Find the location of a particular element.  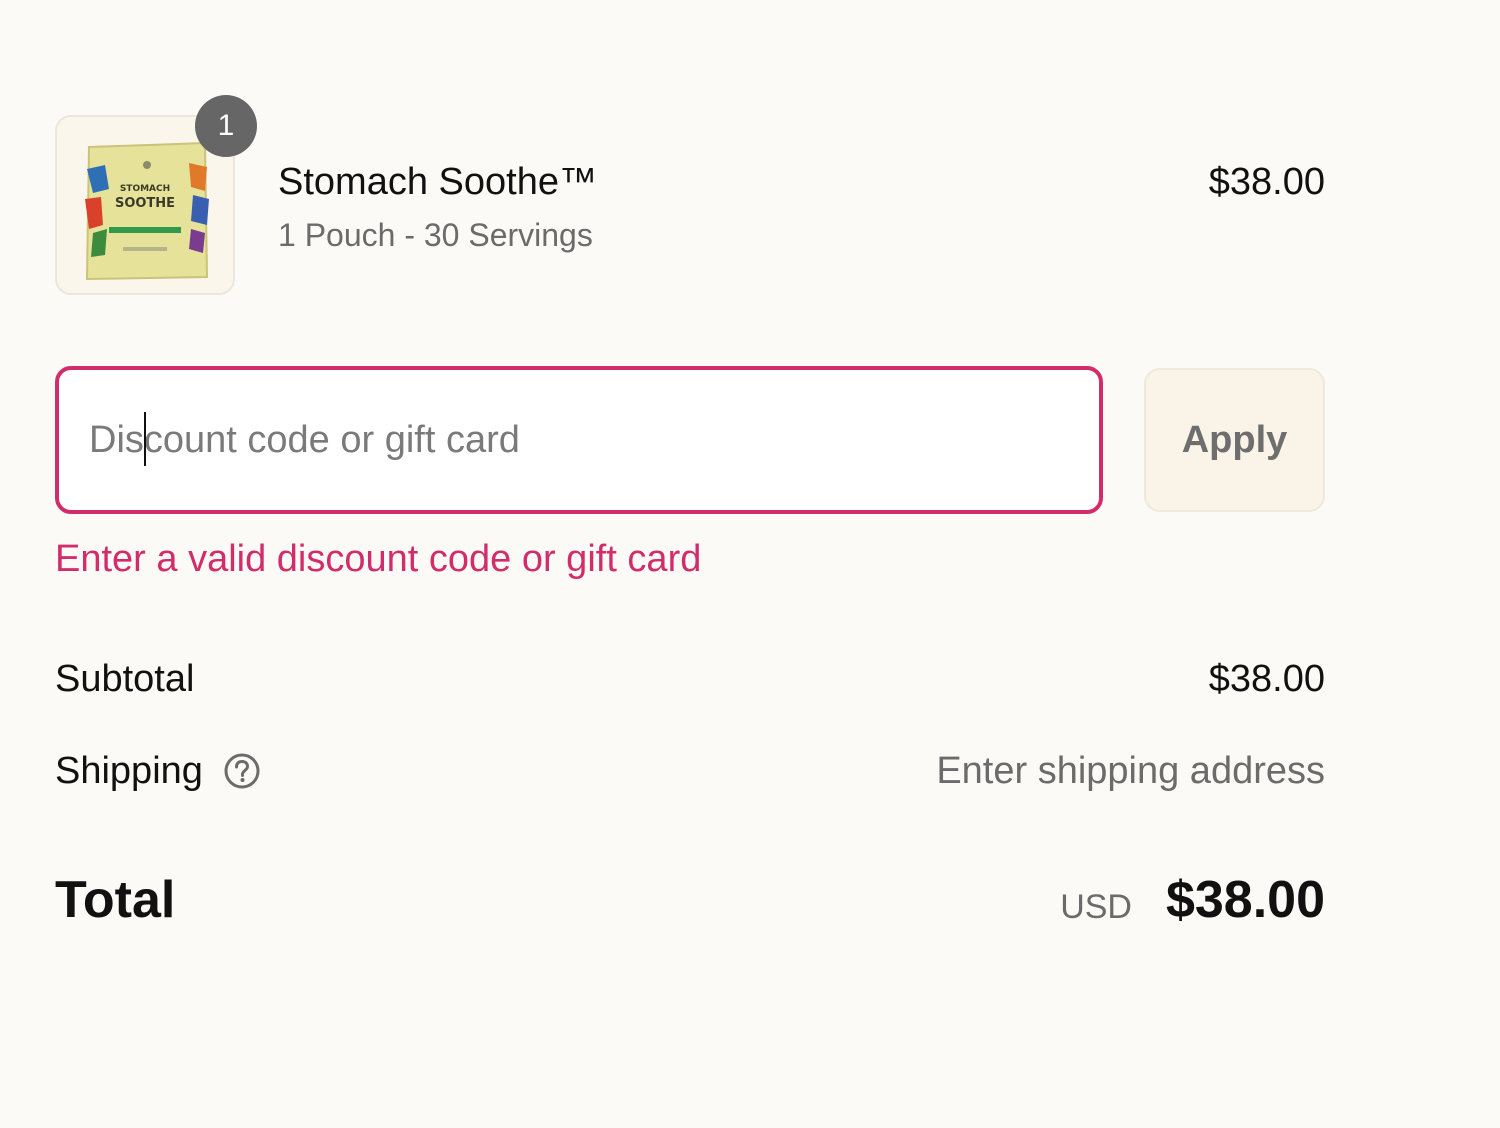

product-price: $38.00 is located at coordinates (1266, 182).